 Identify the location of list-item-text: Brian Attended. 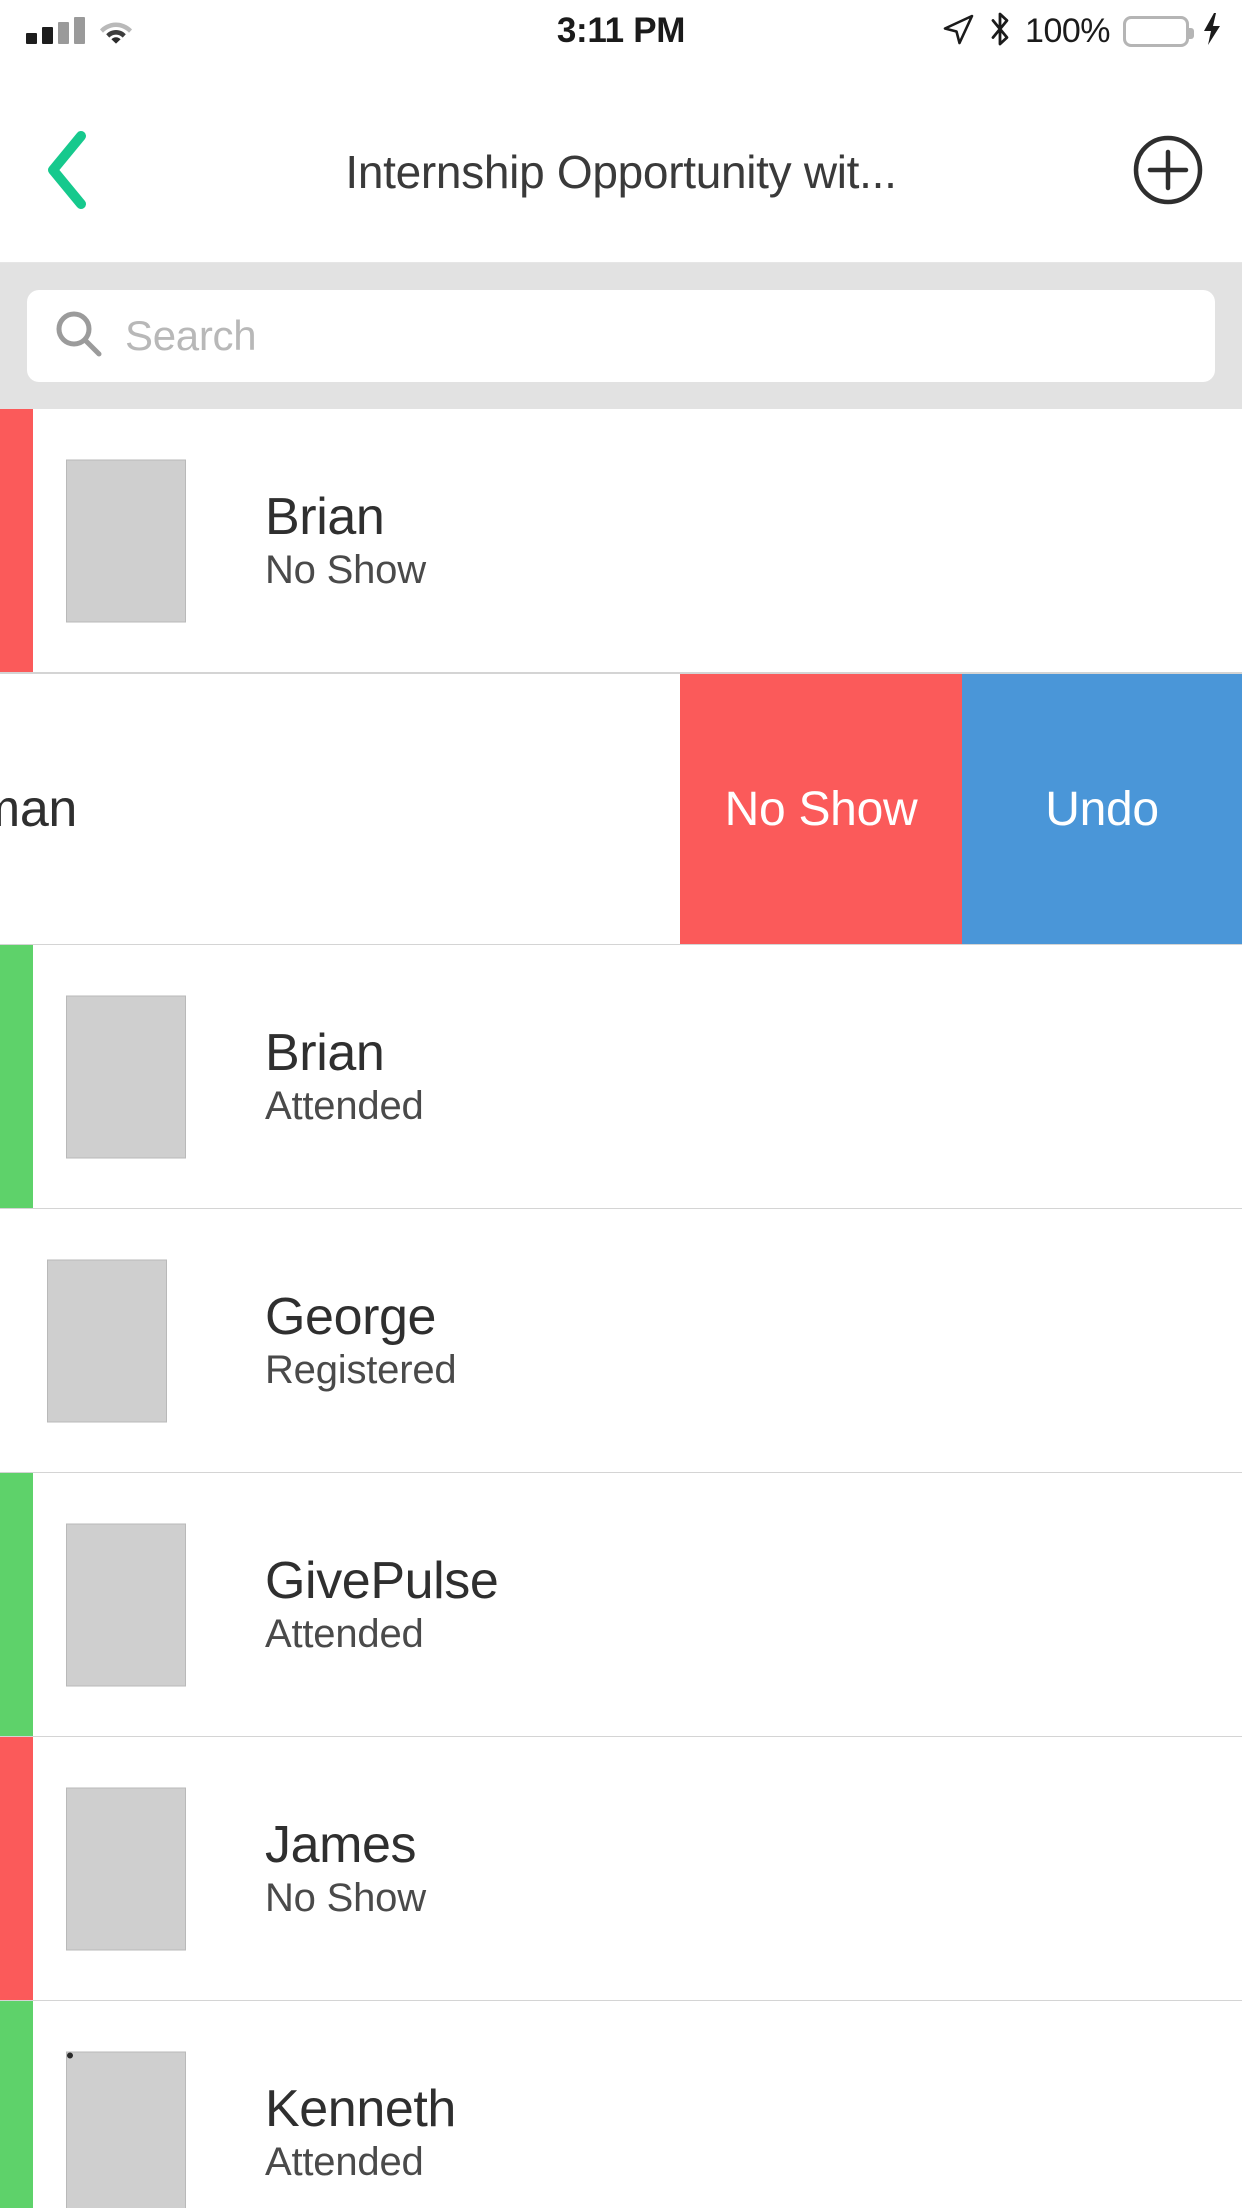
(344, 1076).